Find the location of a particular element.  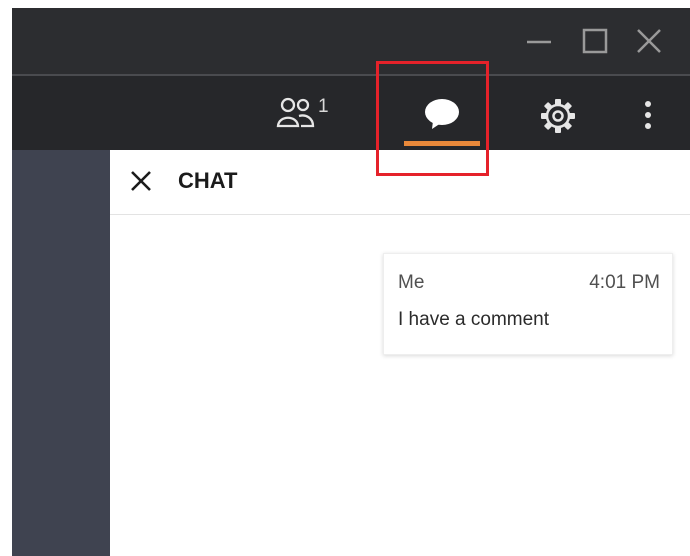

message-timestamp: 4:01 PM is located at coordinates (624, 282).